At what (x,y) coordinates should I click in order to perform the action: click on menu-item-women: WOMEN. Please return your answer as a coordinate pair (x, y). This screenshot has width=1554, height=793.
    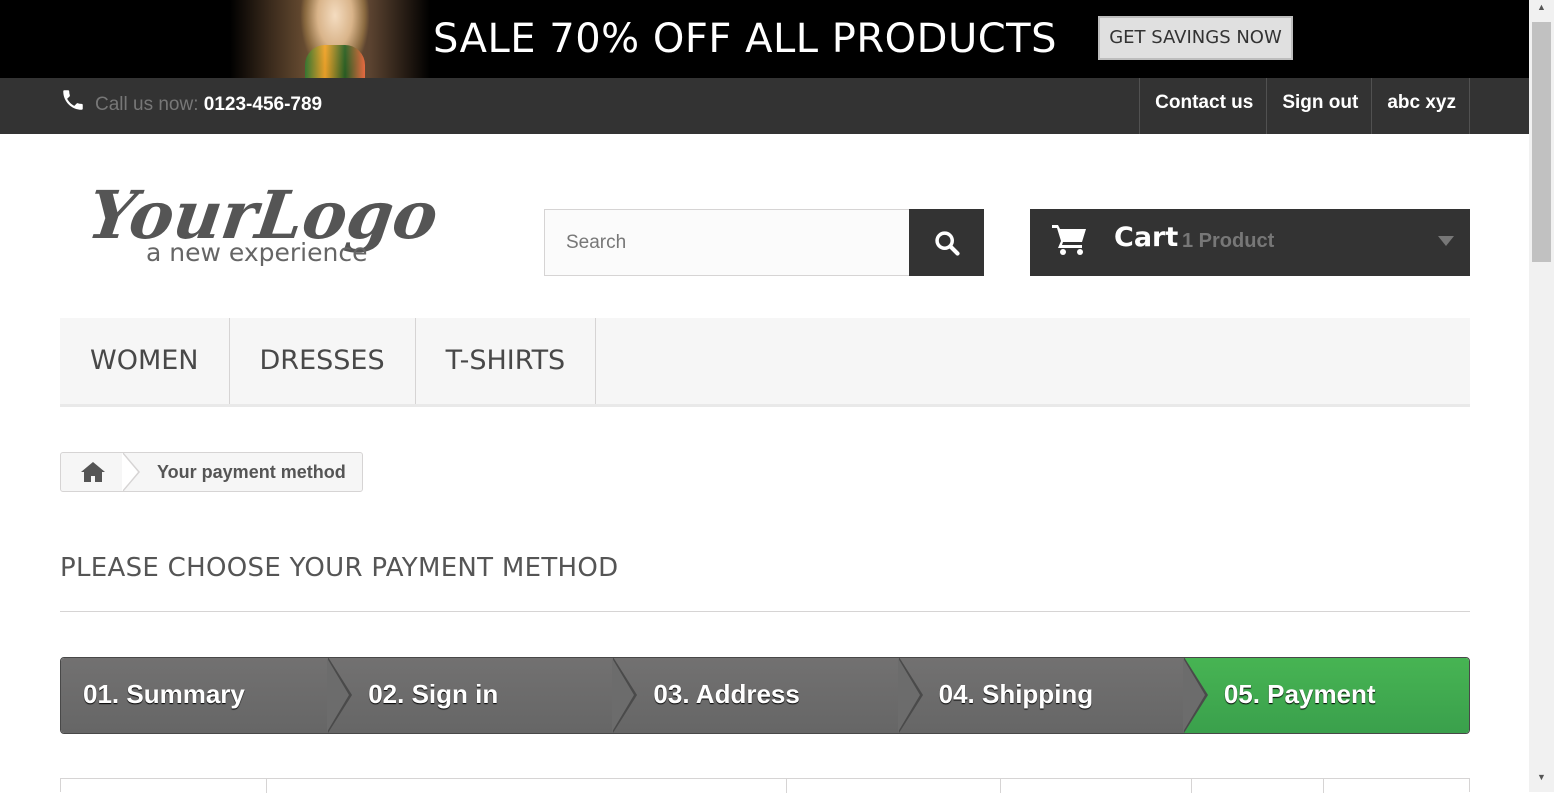
    Looking at the image, I should click on (145, 361).